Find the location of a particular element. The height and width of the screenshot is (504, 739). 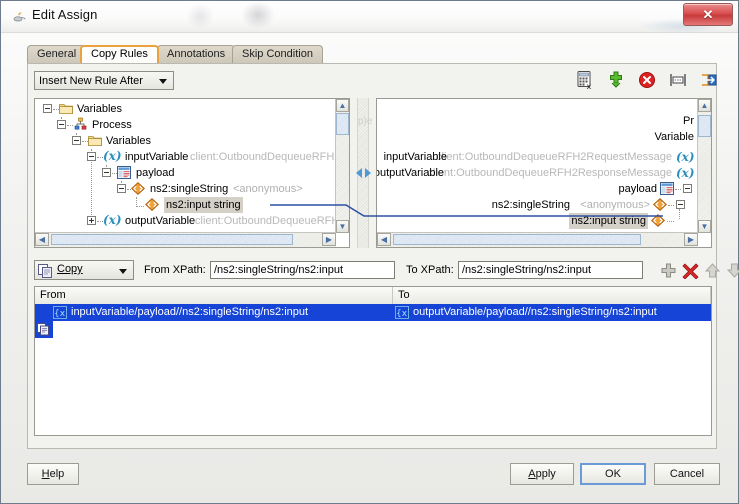

source-tree-hscrollbar: ◀ ▶ is located at coordinates (185, 239).